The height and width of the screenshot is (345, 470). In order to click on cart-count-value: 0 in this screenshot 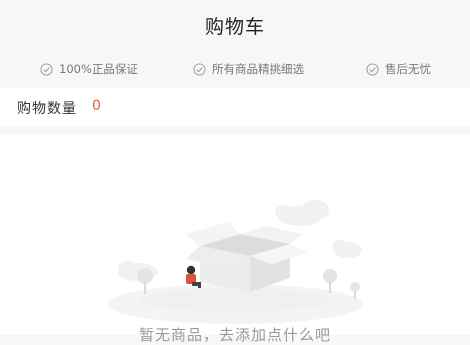, I will do `click(96, 106)`.